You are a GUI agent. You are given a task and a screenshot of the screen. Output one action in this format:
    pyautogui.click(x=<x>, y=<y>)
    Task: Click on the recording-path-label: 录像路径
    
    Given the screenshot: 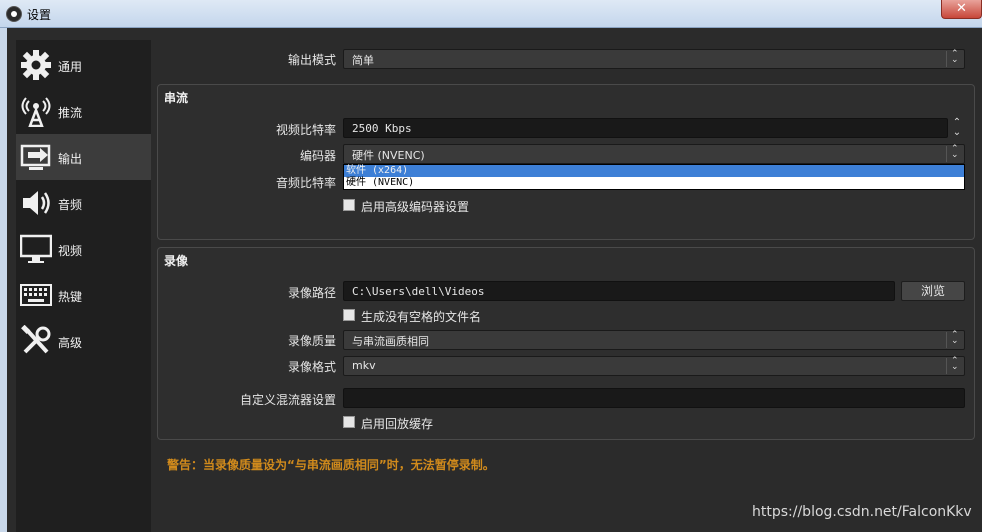 What is the action you would take?
    pyautogui.click(x=311, y=293)
    